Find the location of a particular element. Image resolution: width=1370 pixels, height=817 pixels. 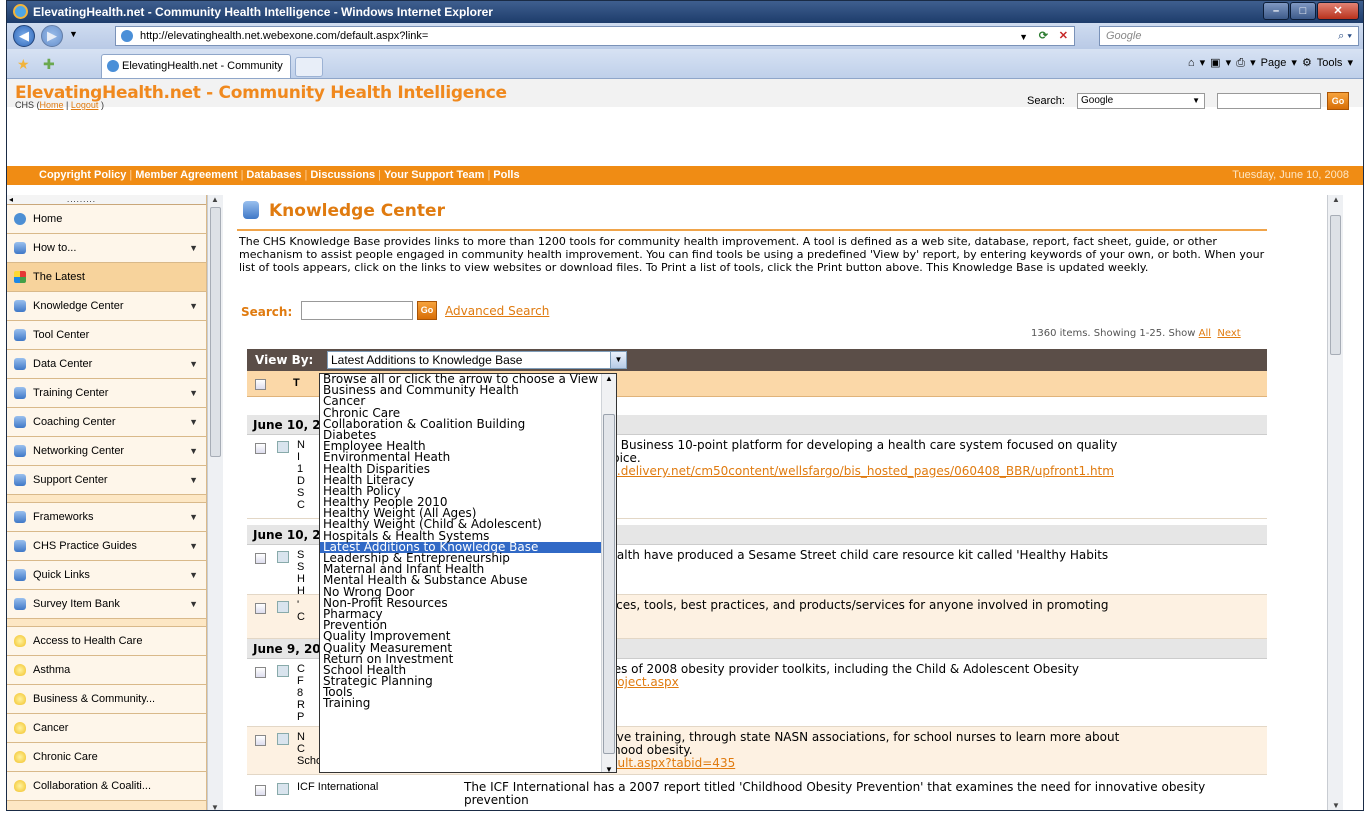

home-link: Home is located at coordinates (52, 105).